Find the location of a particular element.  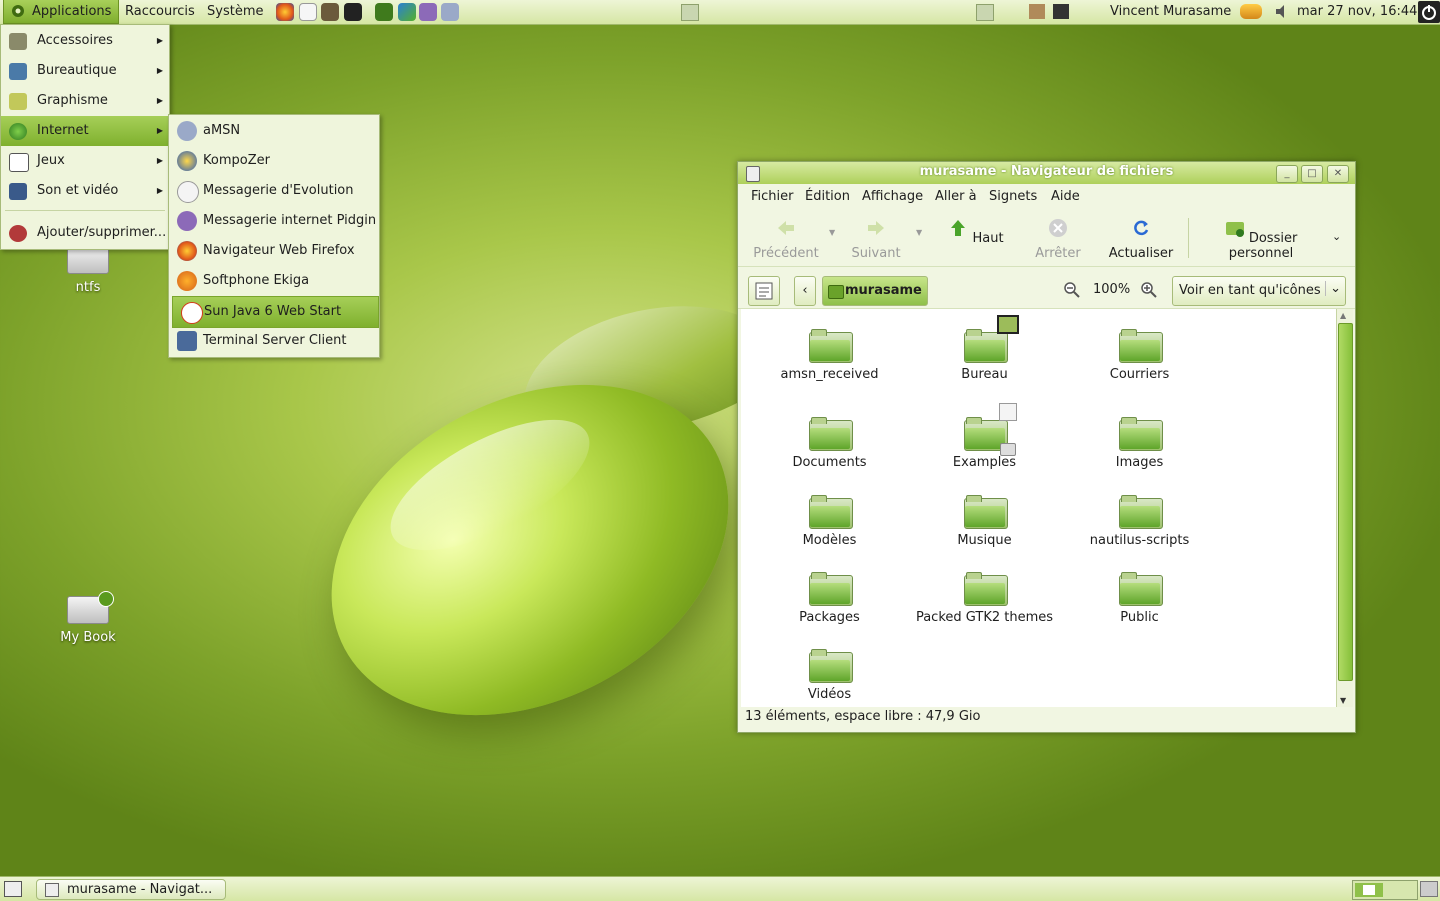

scrollbar-thumb is located at coordinates (1345, 502).